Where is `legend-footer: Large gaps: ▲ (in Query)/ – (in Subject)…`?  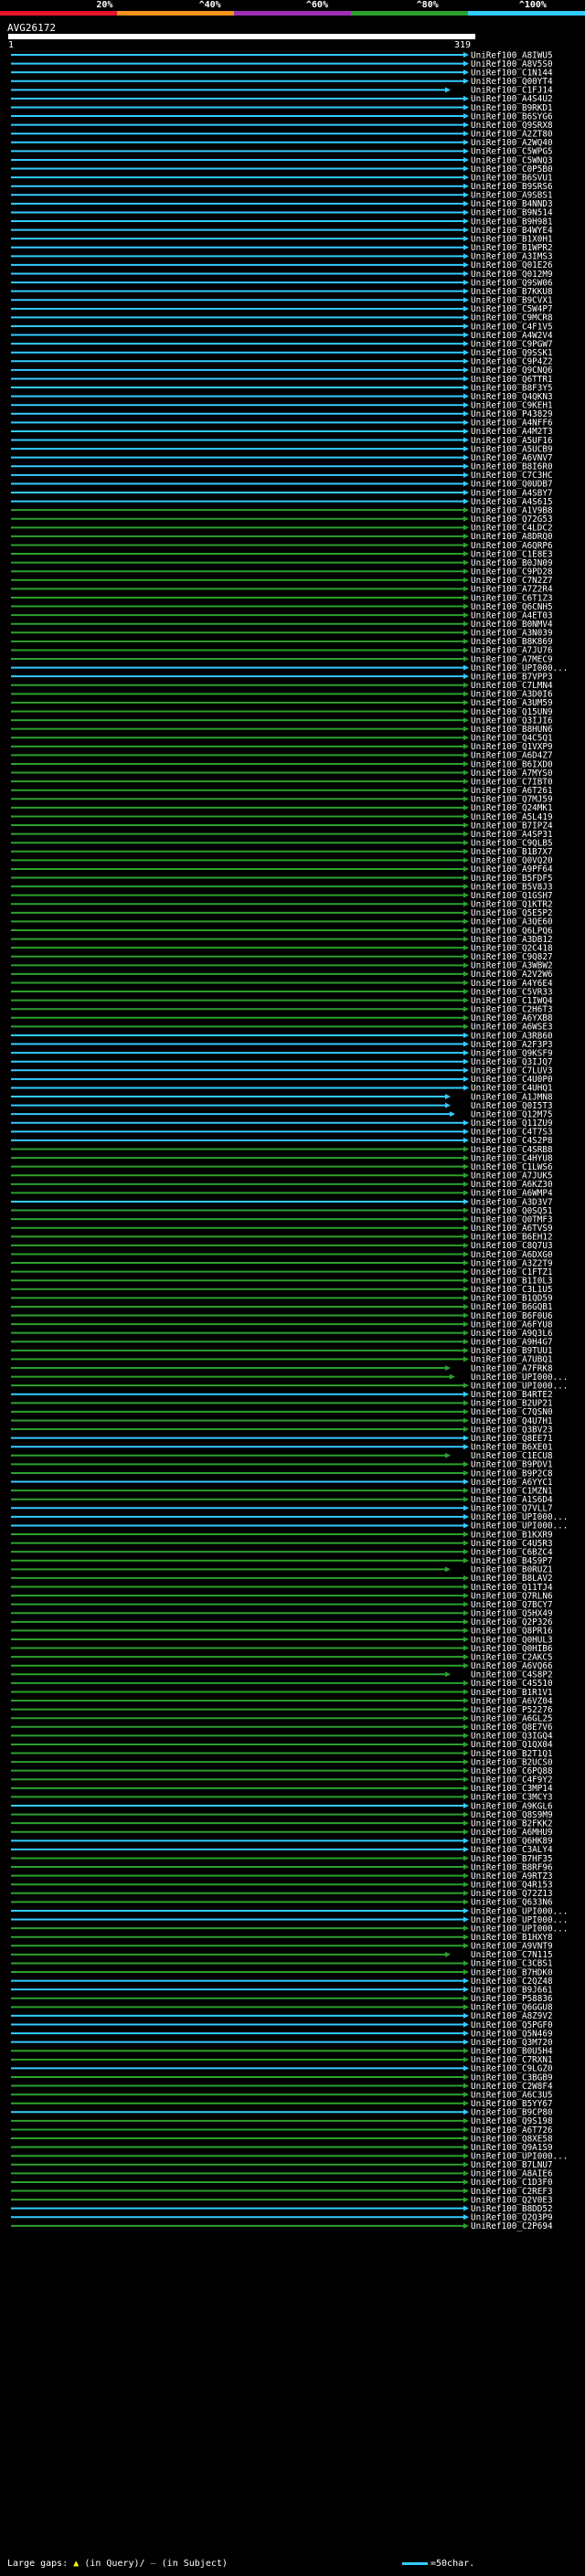 legend-footer: Large gaps: ▲ (in Query)/ – (in Subject)… is located at coordinates (241, 2564).